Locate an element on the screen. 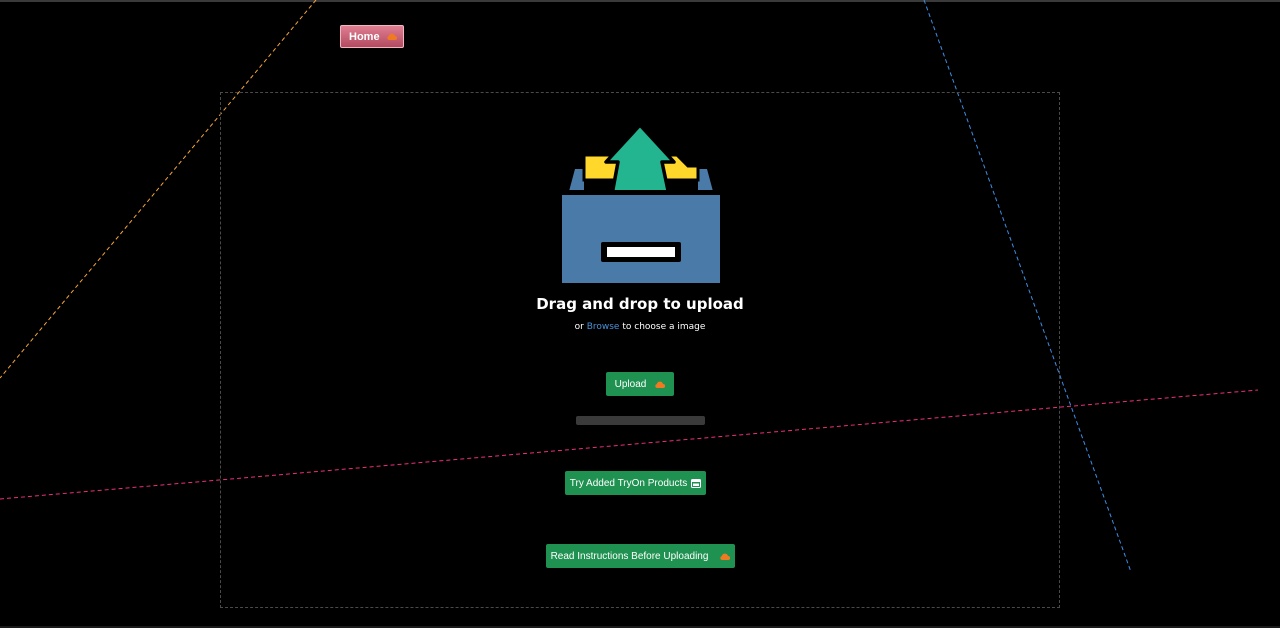 The width and height of the screenshot is (1280, 628). window-icon is located at coordinates (696, 483).